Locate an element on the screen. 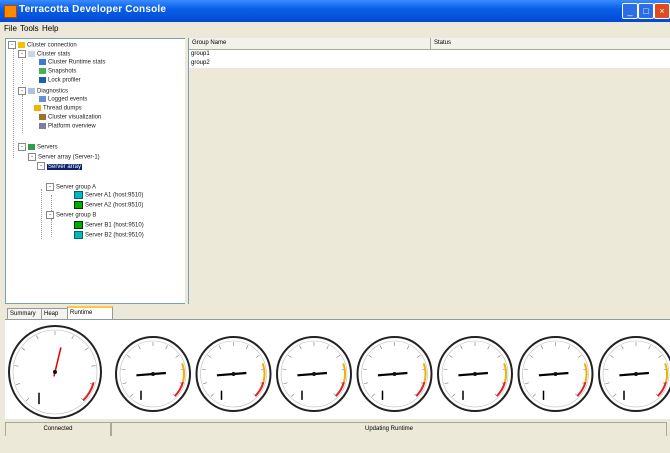 This screenshot has width=670, height=453. tree-node: - Cluster stats is located at coordinates (44, 54).